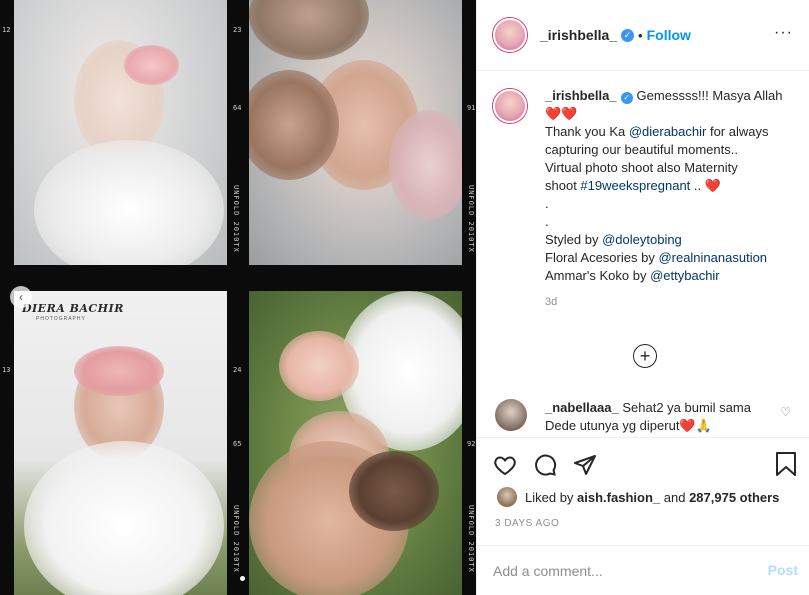  I want to click on caption-line: _irishbella_ ✓ Gemessss!!! Masya Allah, so click(665, 96).